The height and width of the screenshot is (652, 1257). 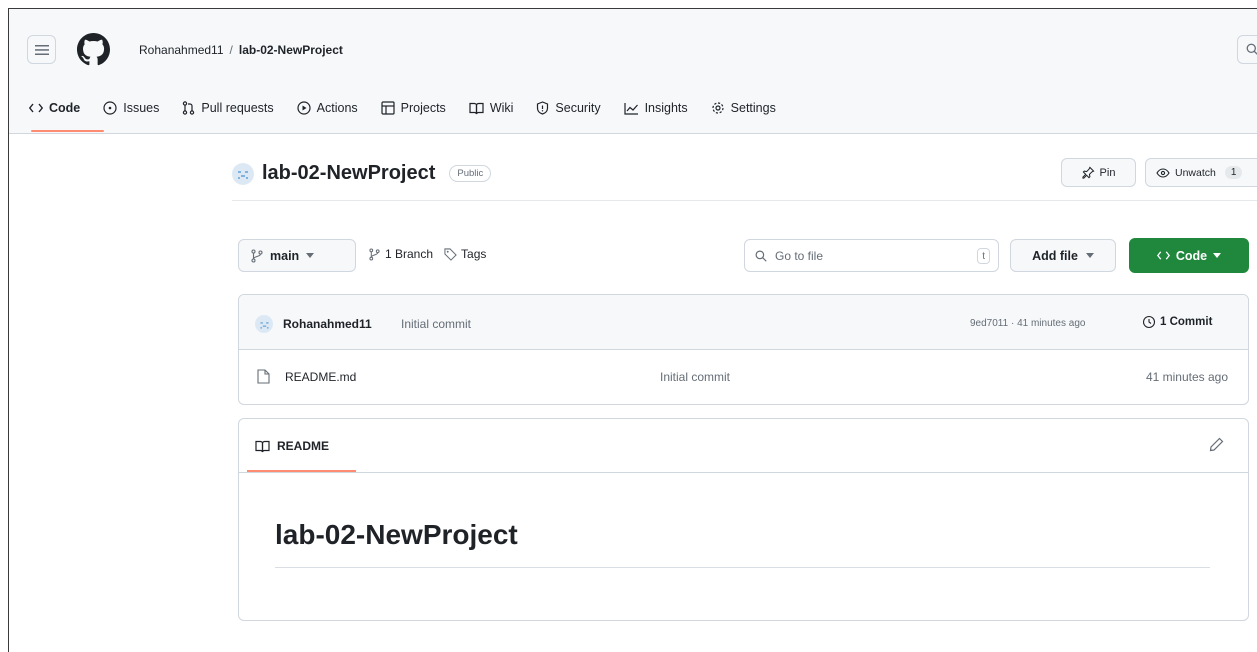 I want to click on tab-actions-label: Actions, so click(x=337, y=108).